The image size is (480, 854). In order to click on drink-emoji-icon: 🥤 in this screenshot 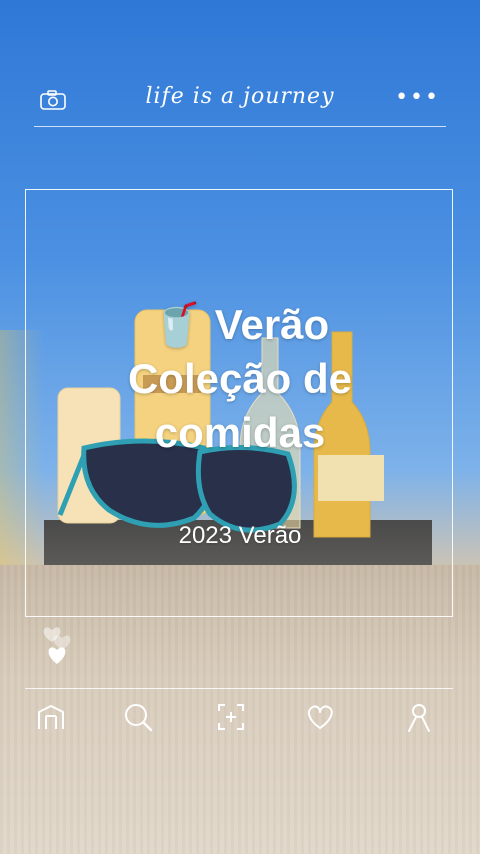, I will do `click(177, 324)`.